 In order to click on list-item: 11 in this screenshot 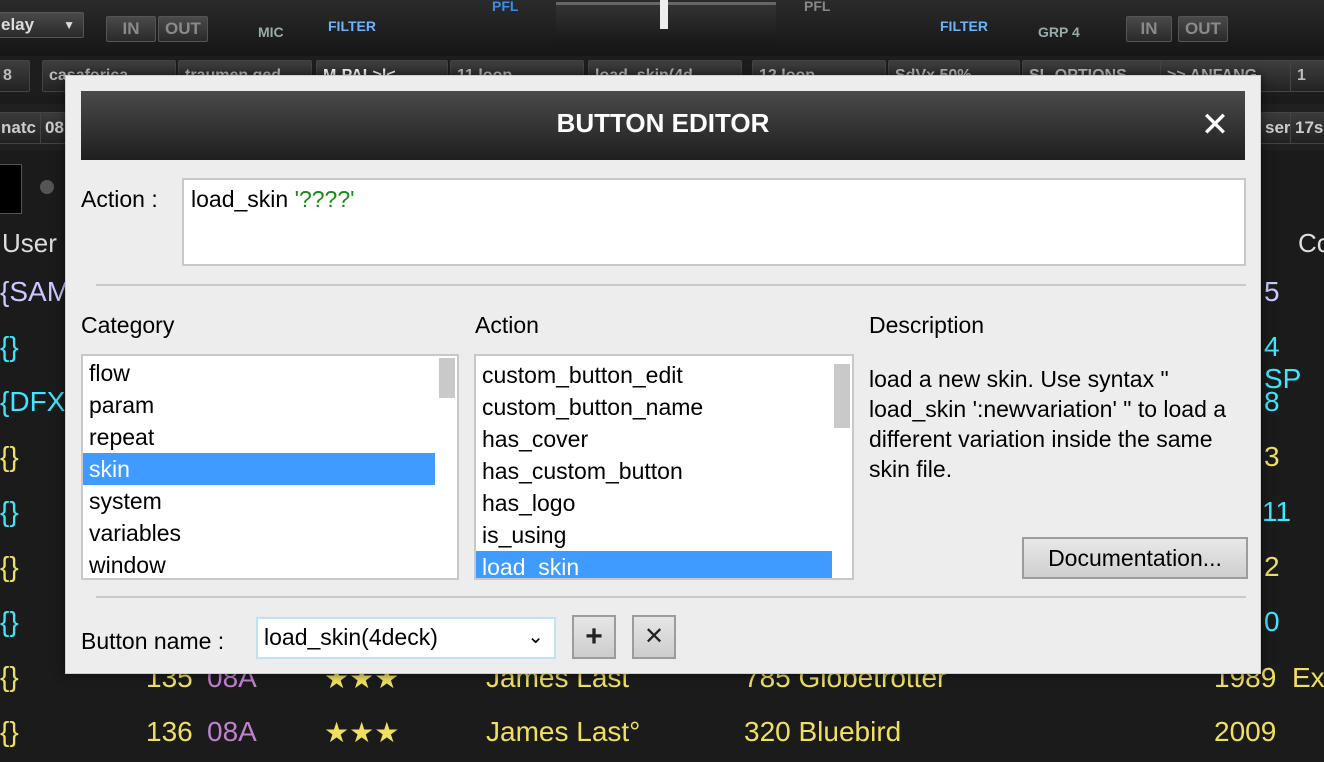, I will do `click(1277, 511)`.